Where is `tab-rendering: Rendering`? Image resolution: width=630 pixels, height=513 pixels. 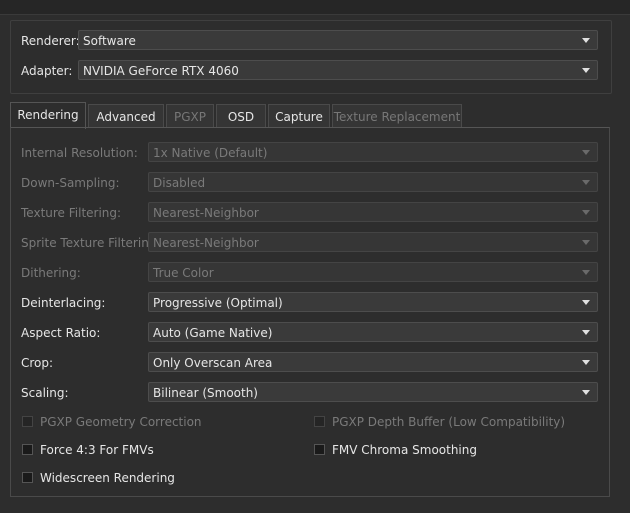
tab-rendering: Rendering is located at coordinates (48, 115).